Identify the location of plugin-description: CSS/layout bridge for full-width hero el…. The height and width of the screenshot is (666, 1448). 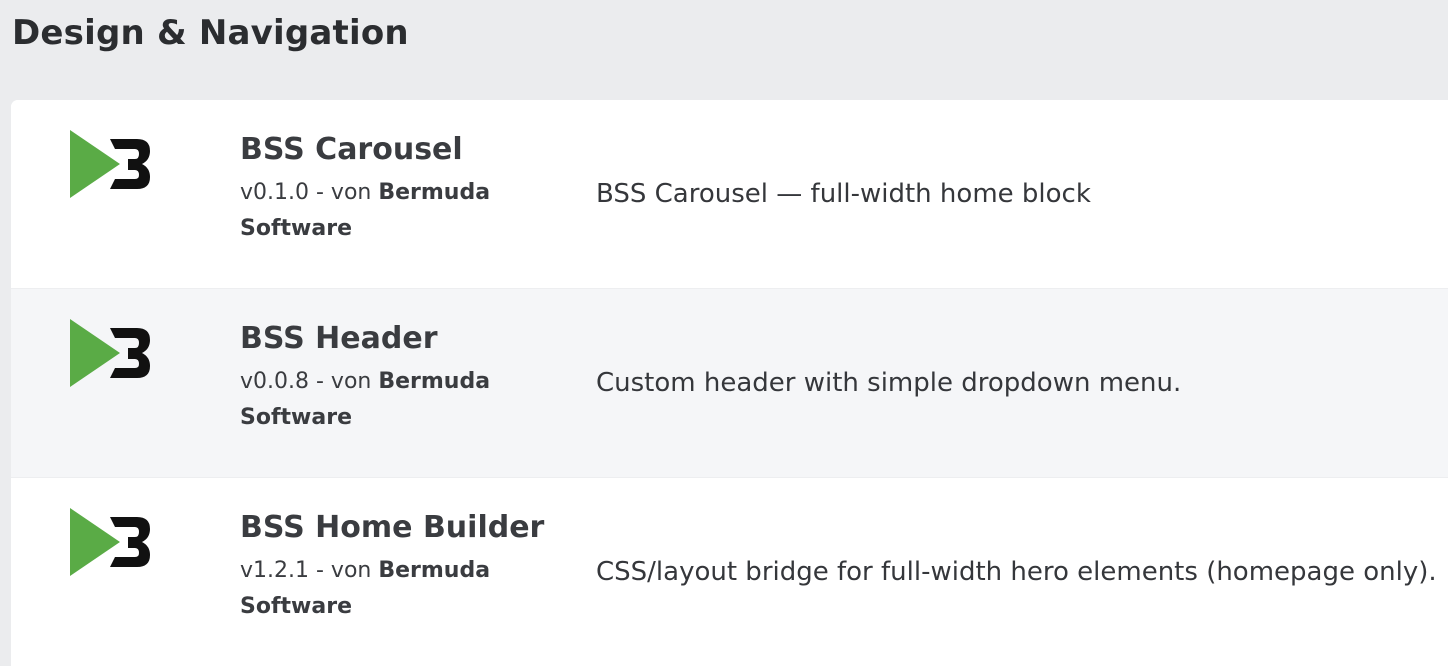
(1016, 572).